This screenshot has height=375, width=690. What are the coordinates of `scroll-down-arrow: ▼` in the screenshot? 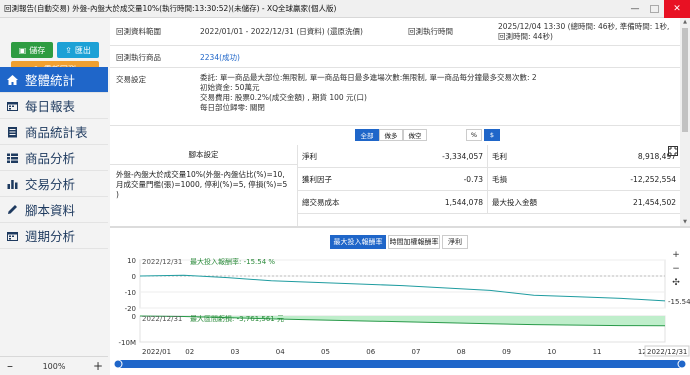 It's located at (685, 222).